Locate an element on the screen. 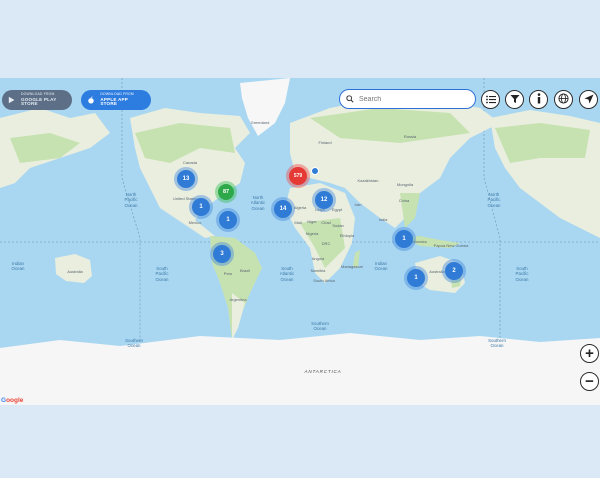 The width and height of the screenshot is (600, 478). label-kazakhstan: Kazakhstan is located at coordinates (368, 180).